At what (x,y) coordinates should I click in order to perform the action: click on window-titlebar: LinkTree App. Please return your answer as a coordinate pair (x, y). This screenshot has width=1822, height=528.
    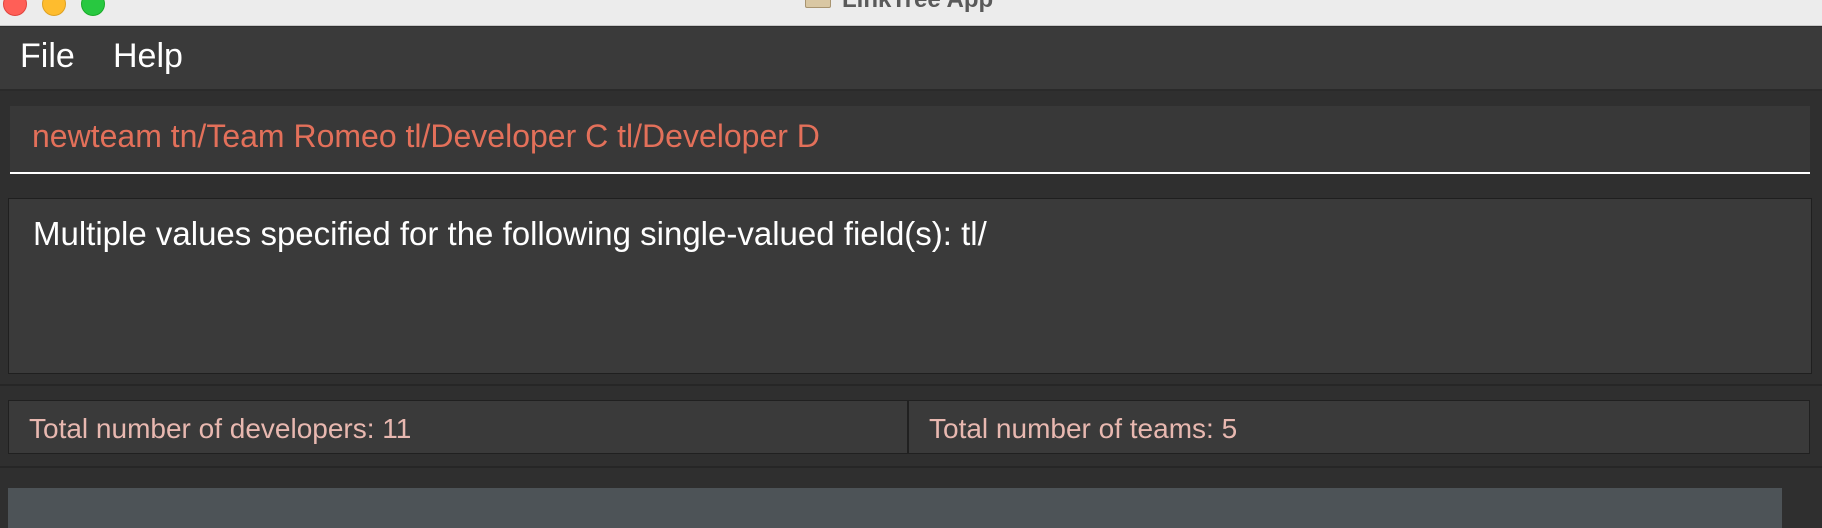
    Looking at the image, I should click on (911, 13).